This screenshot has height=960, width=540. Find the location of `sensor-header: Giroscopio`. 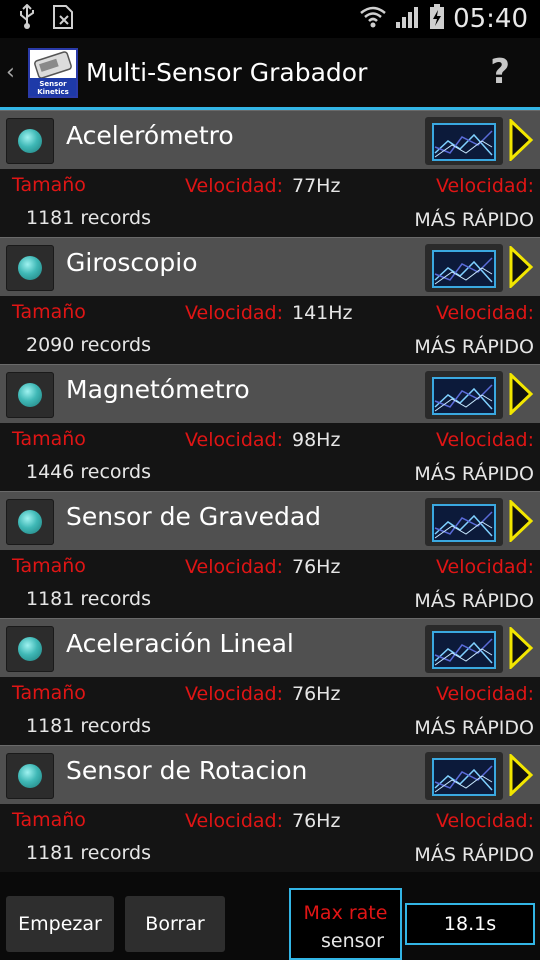

sensor-header: Giroscopio is located at coordinates (270, 266).